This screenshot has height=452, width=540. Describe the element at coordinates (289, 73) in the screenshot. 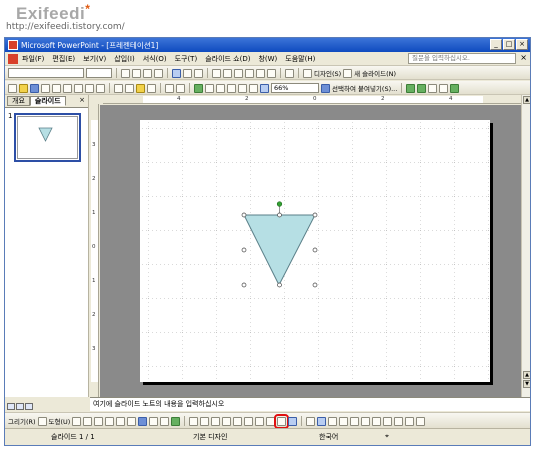

I see `font-color-icon` at that location.